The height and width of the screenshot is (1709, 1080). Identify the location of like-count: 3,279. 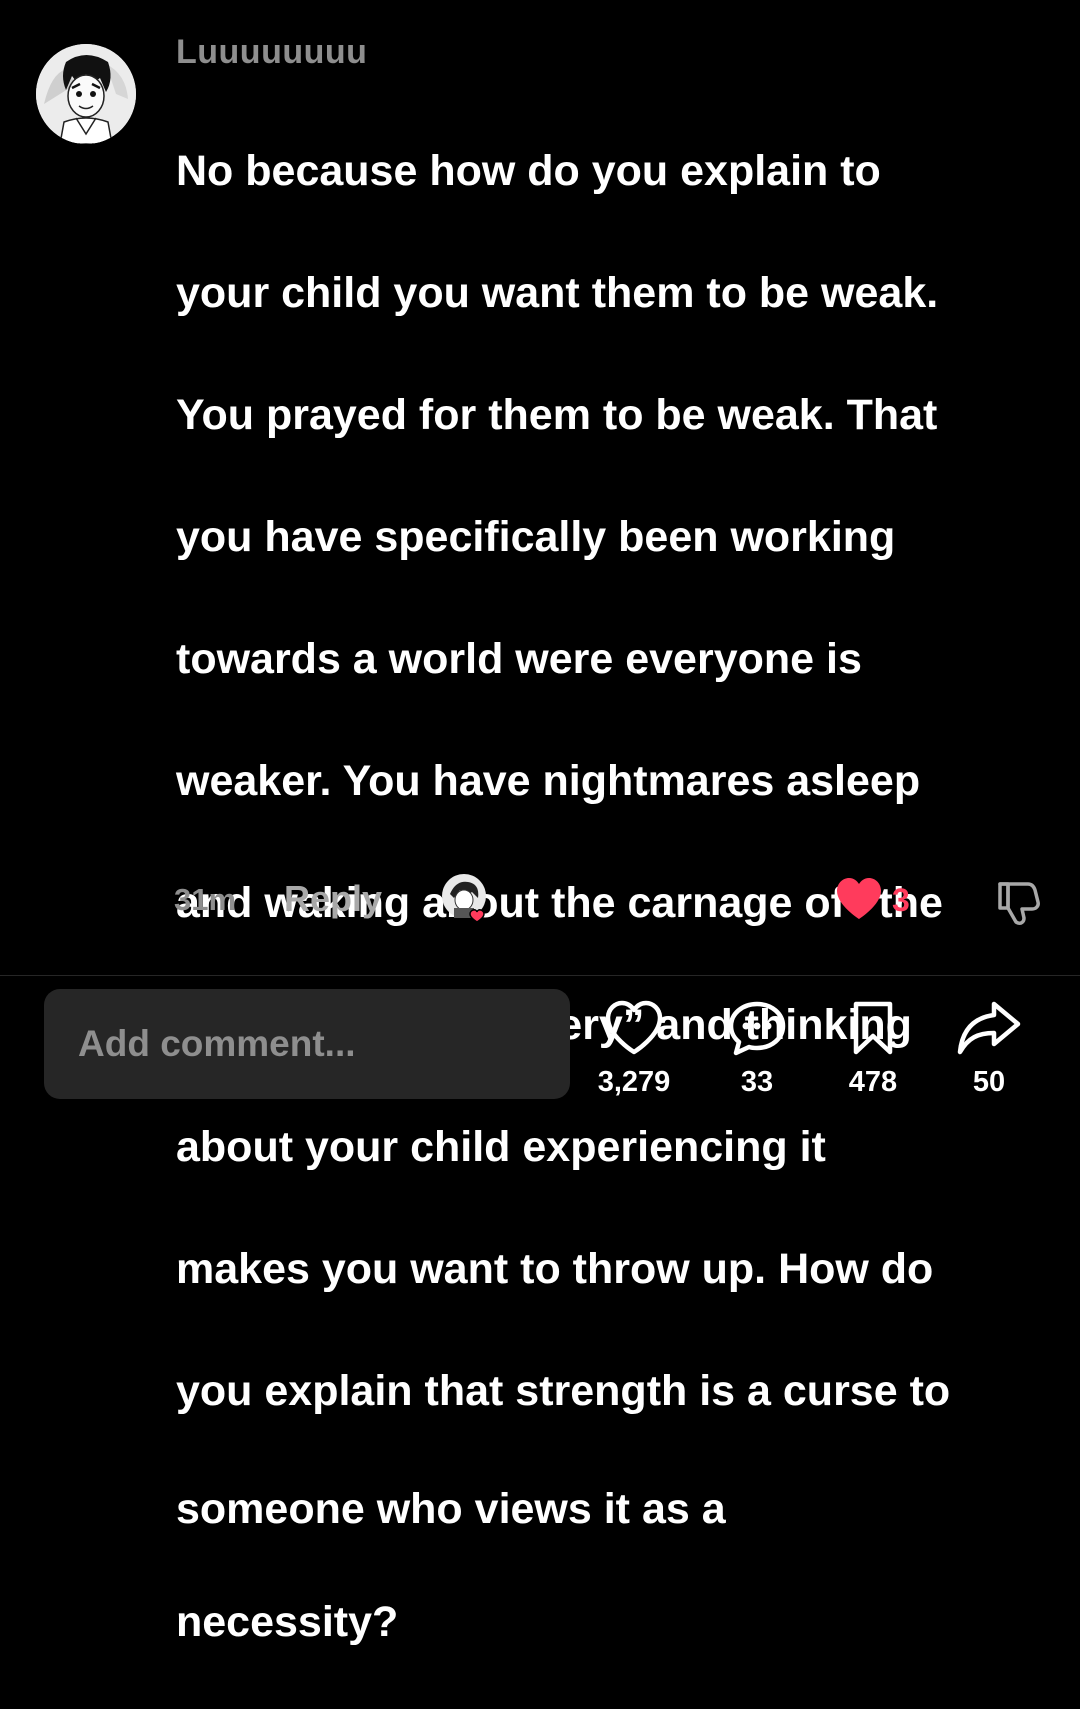
(634, 1082).